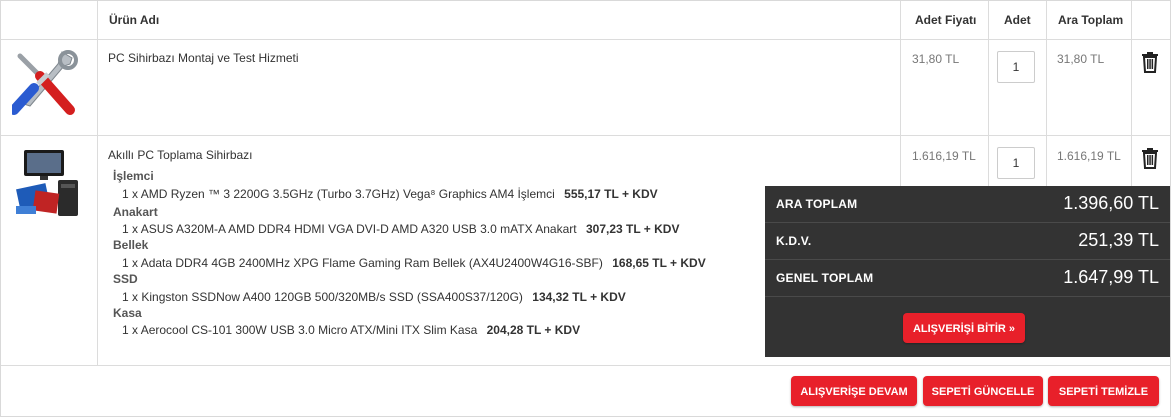 The height and width of the screenshot is (419, 1173). I want to click on component-price: 555,17 TL + KDV, so click(611, 194).